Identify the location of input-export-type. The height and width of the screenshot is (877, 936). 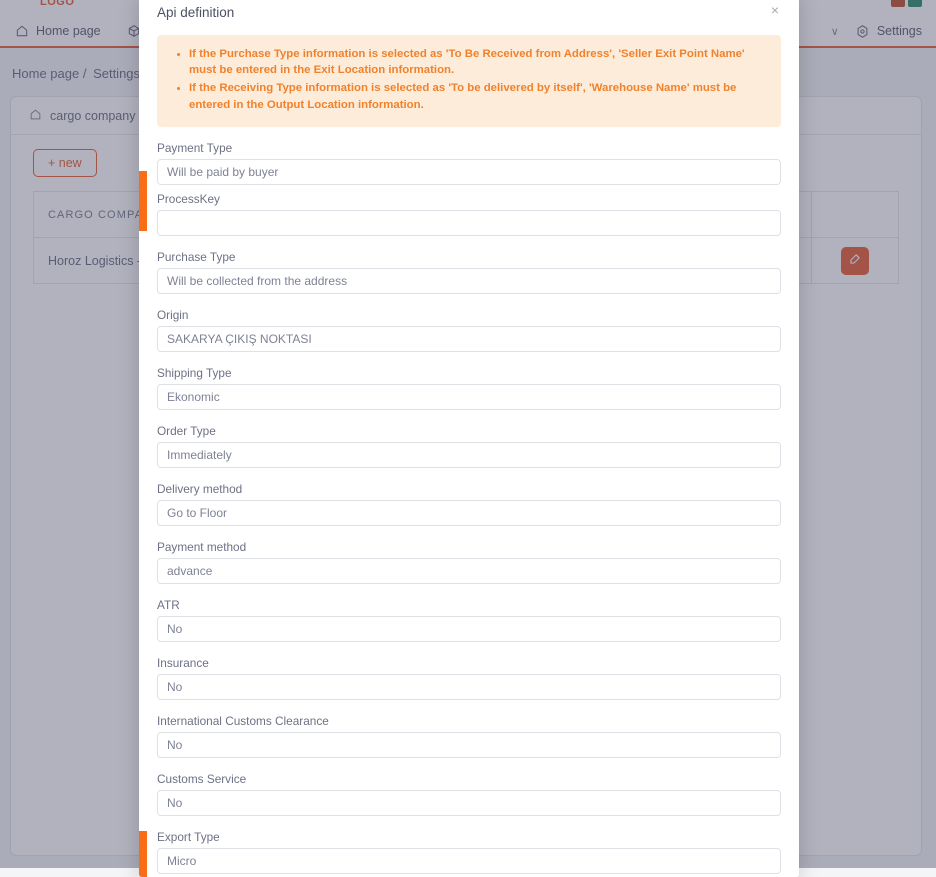
(469, 861).